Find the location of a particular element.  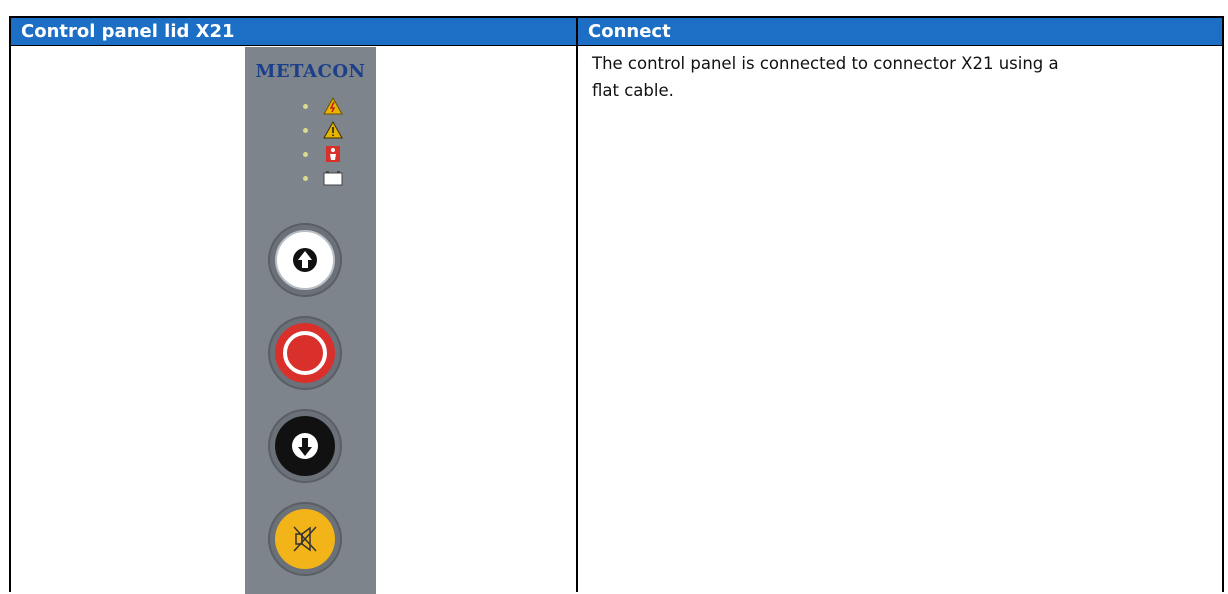

speaker-muted-icon is located at coordinates (305, 539).